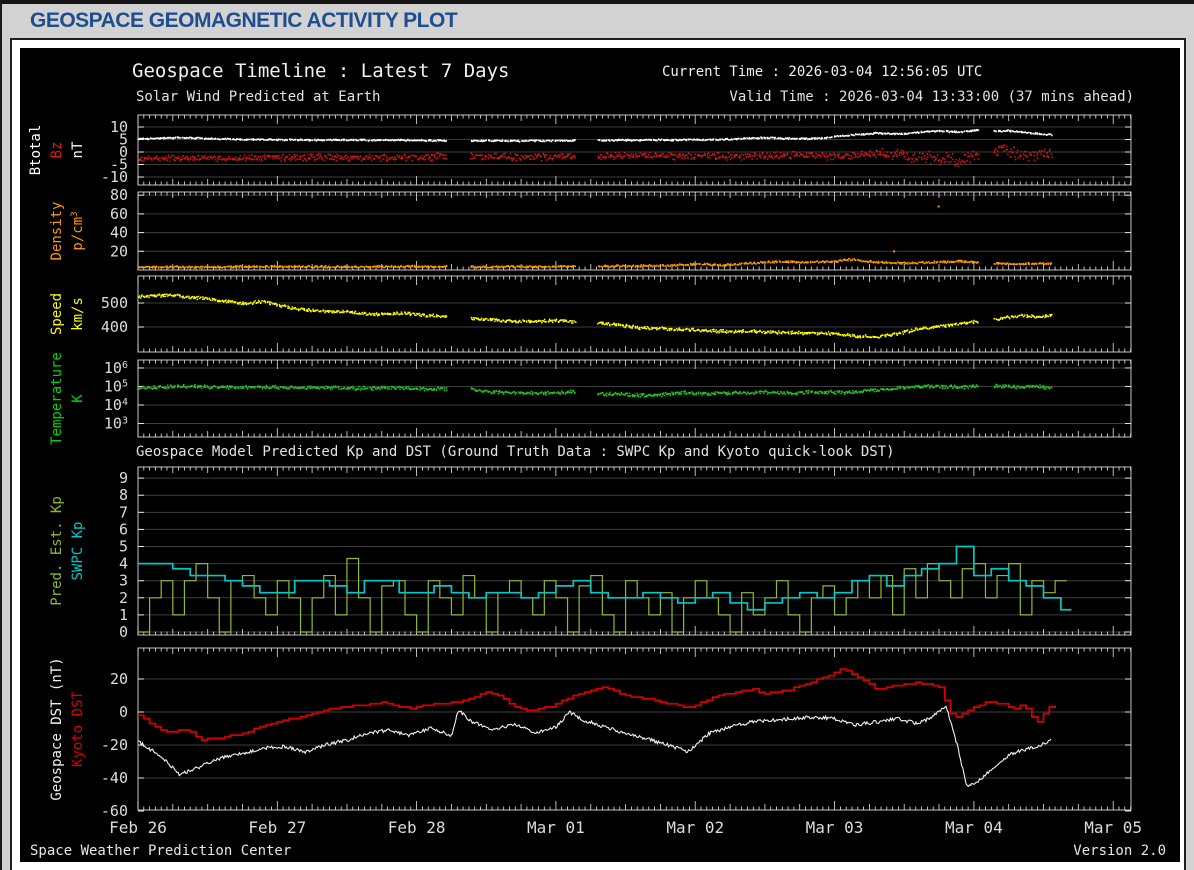 The height and width of the screenshot is (870, 1194). Describe the element at coordinates (1113, 827) in the screenshot. I see `svg-text: Mar 05` at that location.